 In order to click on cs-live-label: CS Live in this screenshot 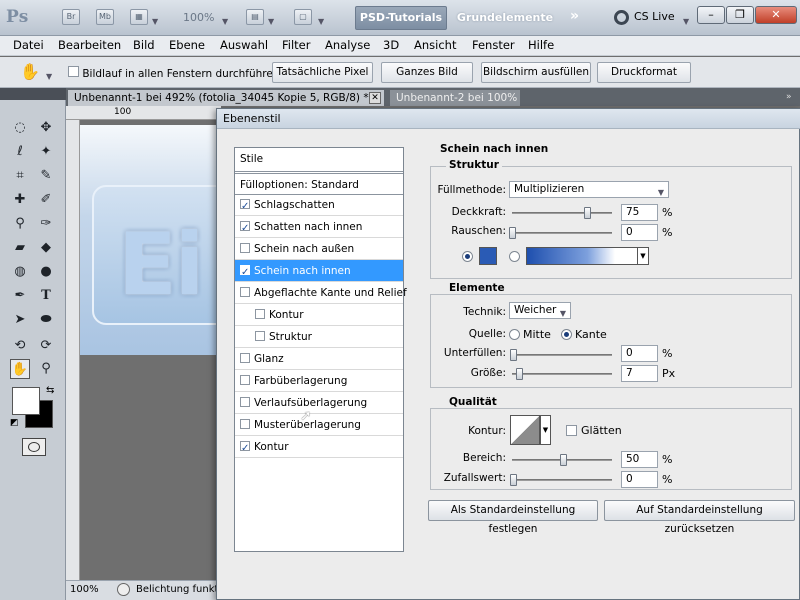, I will do `click(654, 16)`.